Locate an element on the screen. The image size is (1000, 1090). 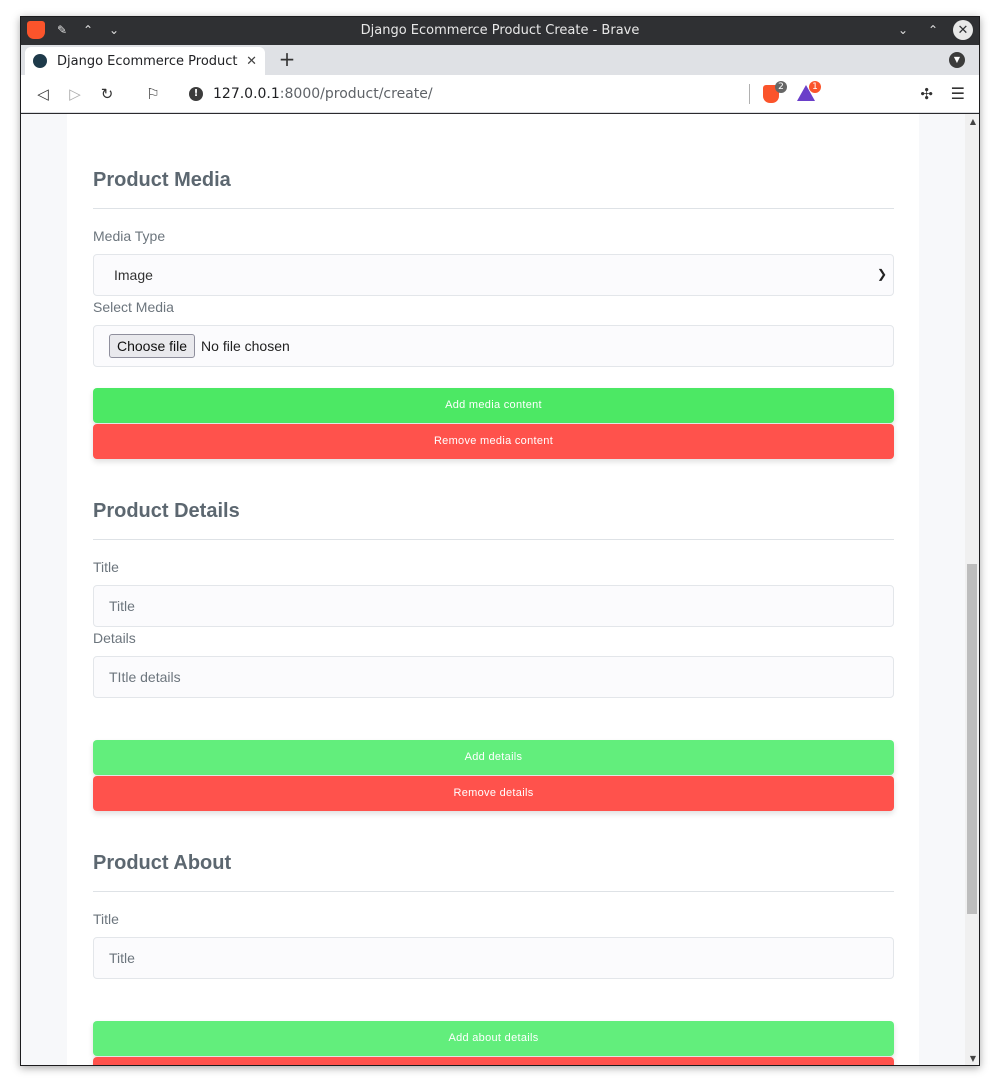
tab-close-icon: ✕ is located at coordinates (251, 61).